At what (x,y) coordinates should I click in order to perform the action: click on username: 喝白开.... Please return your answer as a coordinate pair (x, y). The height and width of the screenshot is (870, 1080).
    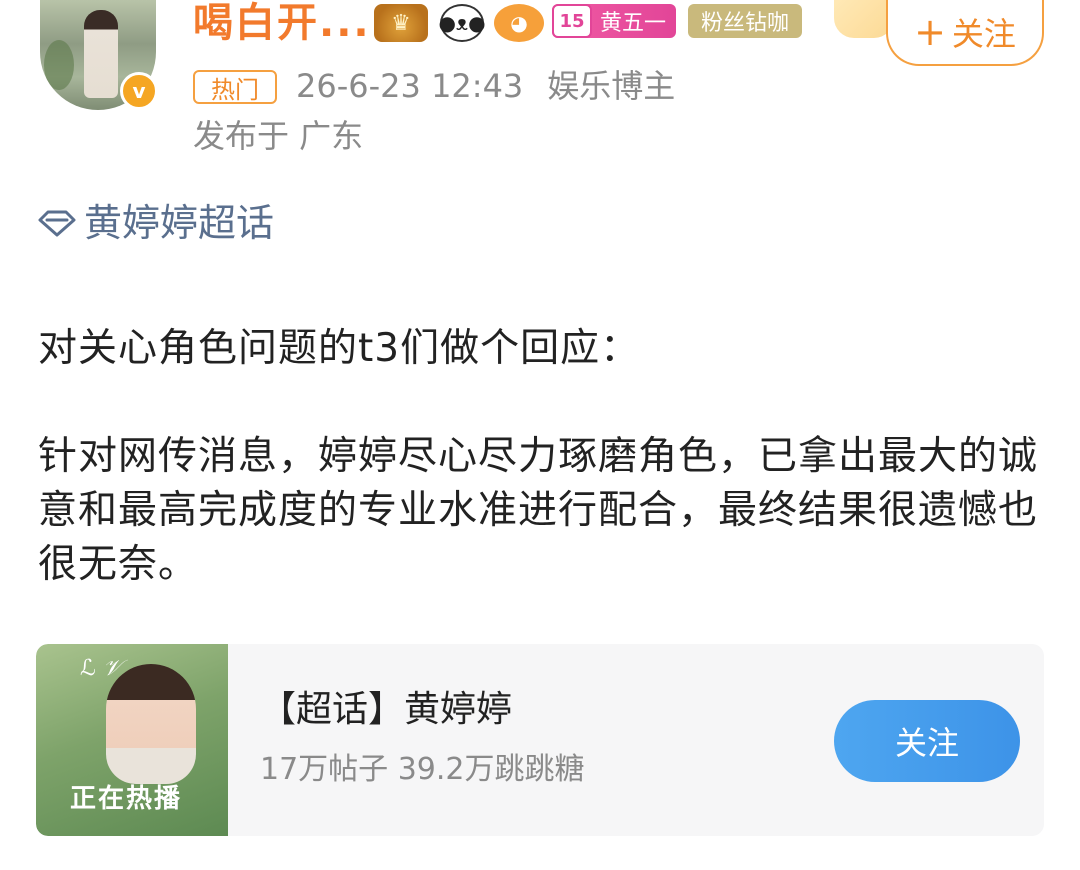
    Looking at the image, I should click on (282, 23).